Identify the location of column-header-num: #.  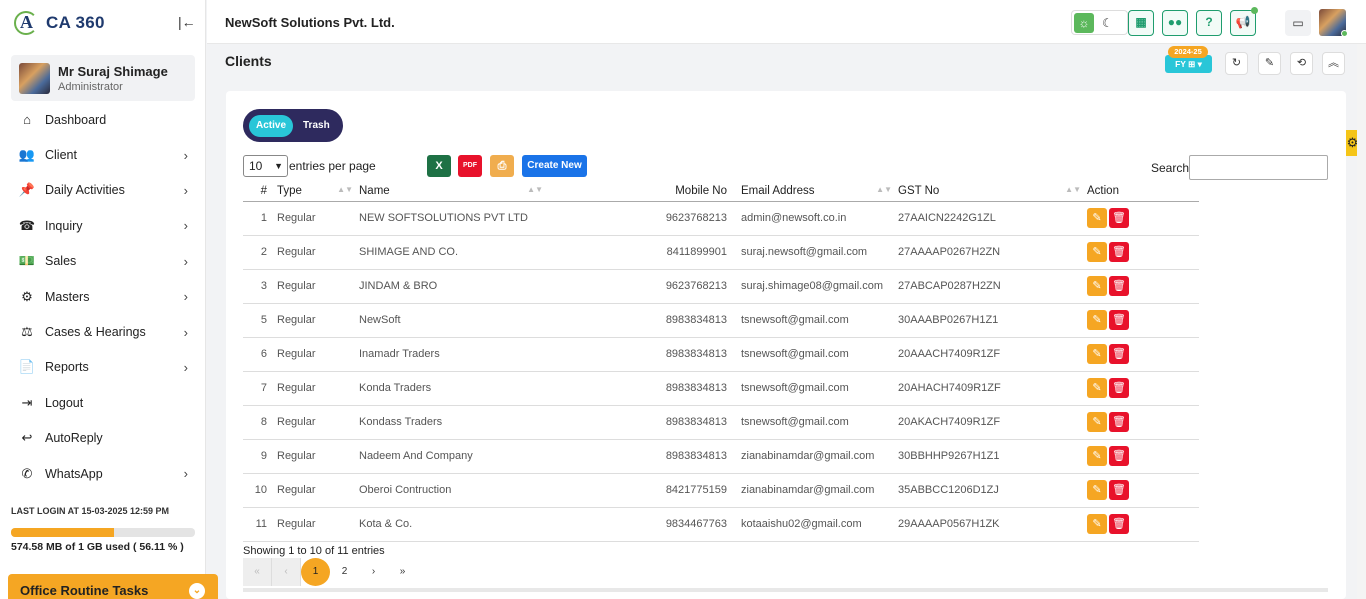
(259, 191).